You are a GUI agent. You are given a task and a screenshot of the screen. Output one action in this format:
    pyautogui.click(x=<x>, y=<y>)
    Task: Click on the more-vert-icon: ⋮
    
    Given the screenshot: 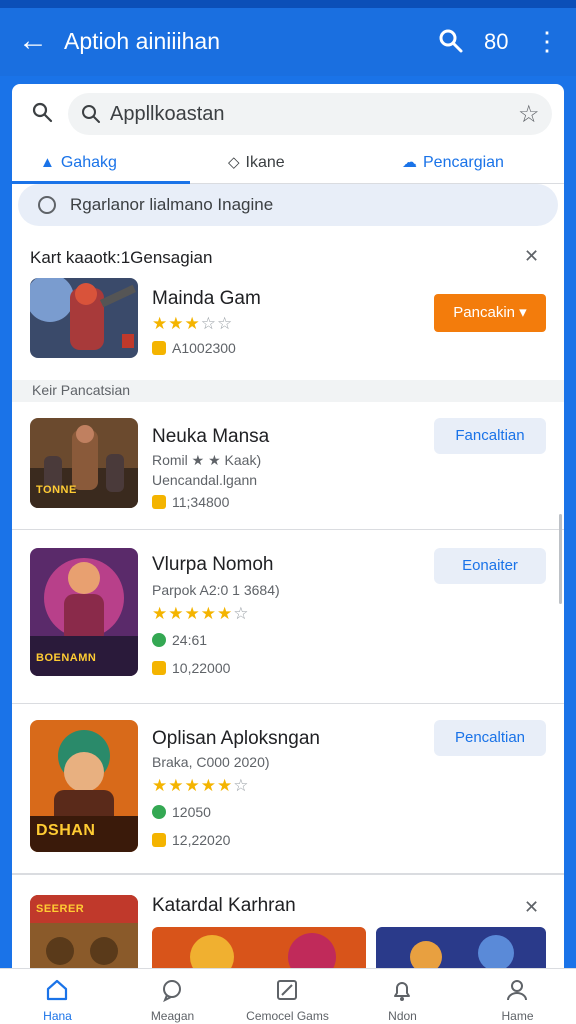 What is the action you would take?
    pyautogui.click(x=547, y=41)
    